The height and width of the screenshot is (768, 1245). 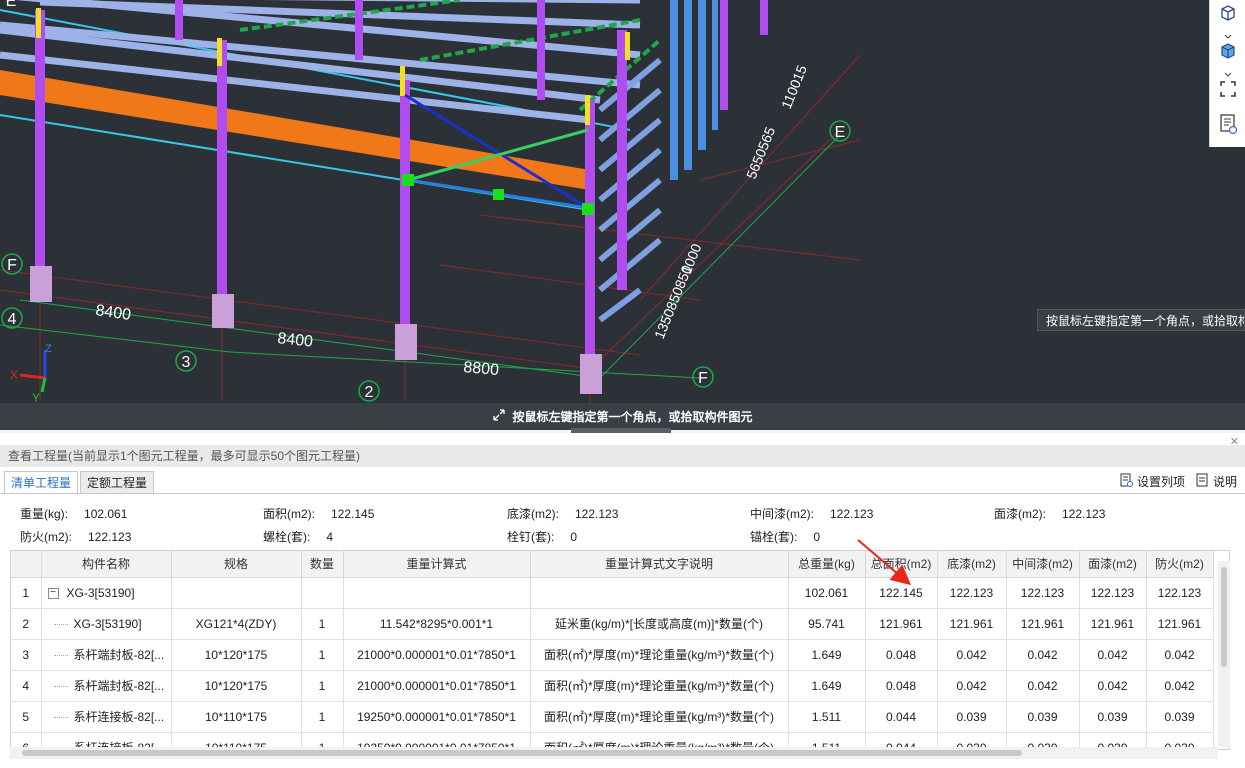 I want to click on cell-formula-desc: 延米重(kg/m)*[长度或高度(m)]*数量(个), so click(x=659, y=624).